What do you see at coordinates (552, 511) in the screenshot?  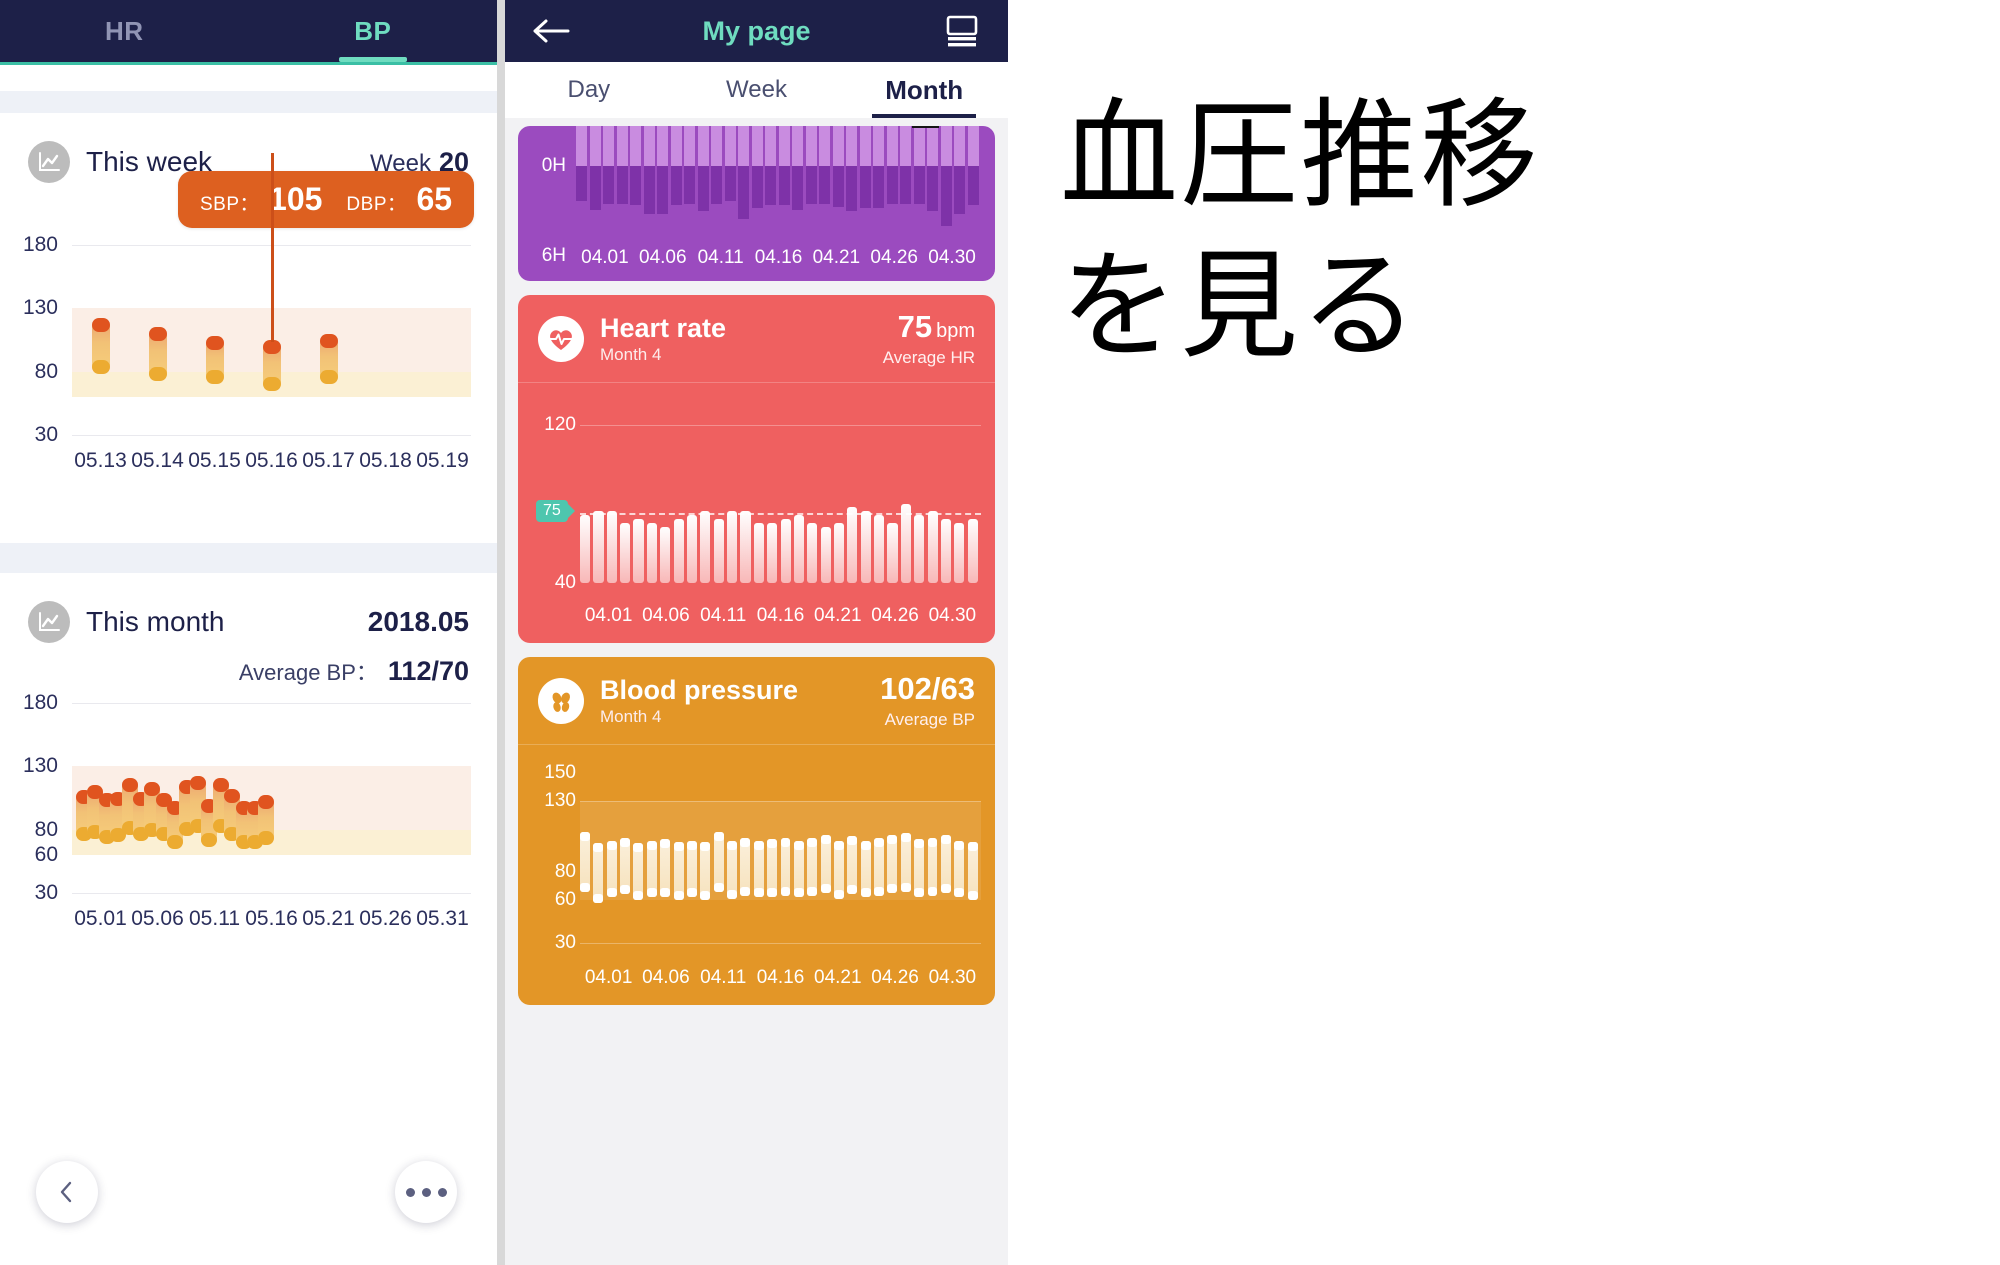 I see `hr-average-pill: 75` at bounding box center [552, 511].